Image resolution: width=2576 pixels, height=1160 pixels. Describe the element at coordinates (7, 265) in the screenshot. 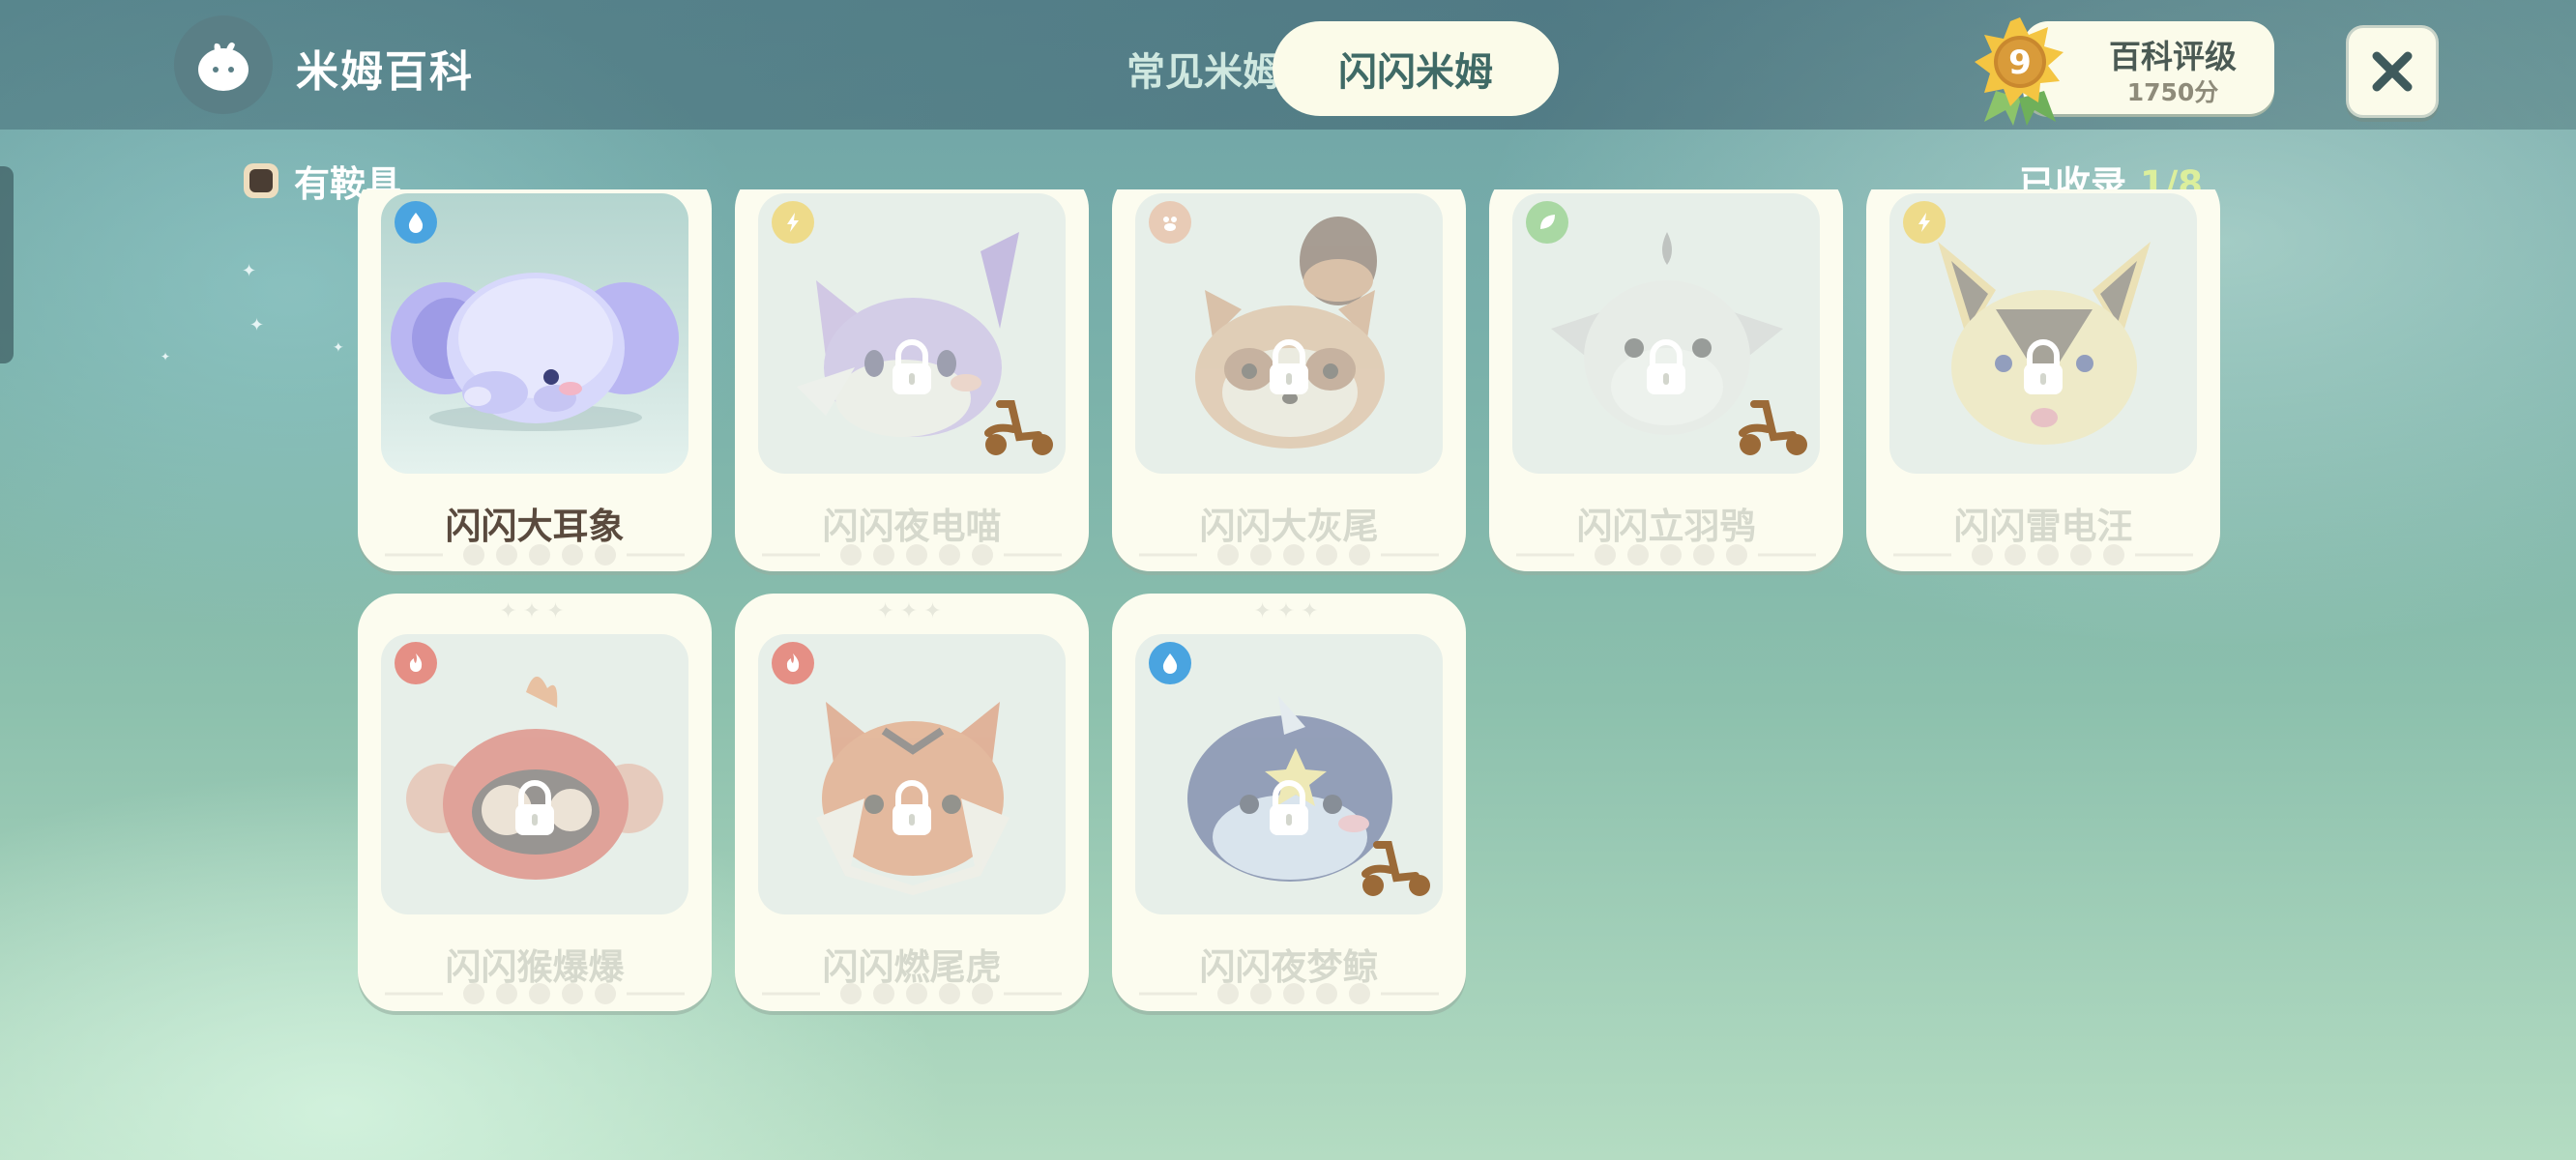

I see `side-drawer-handle` at that location.